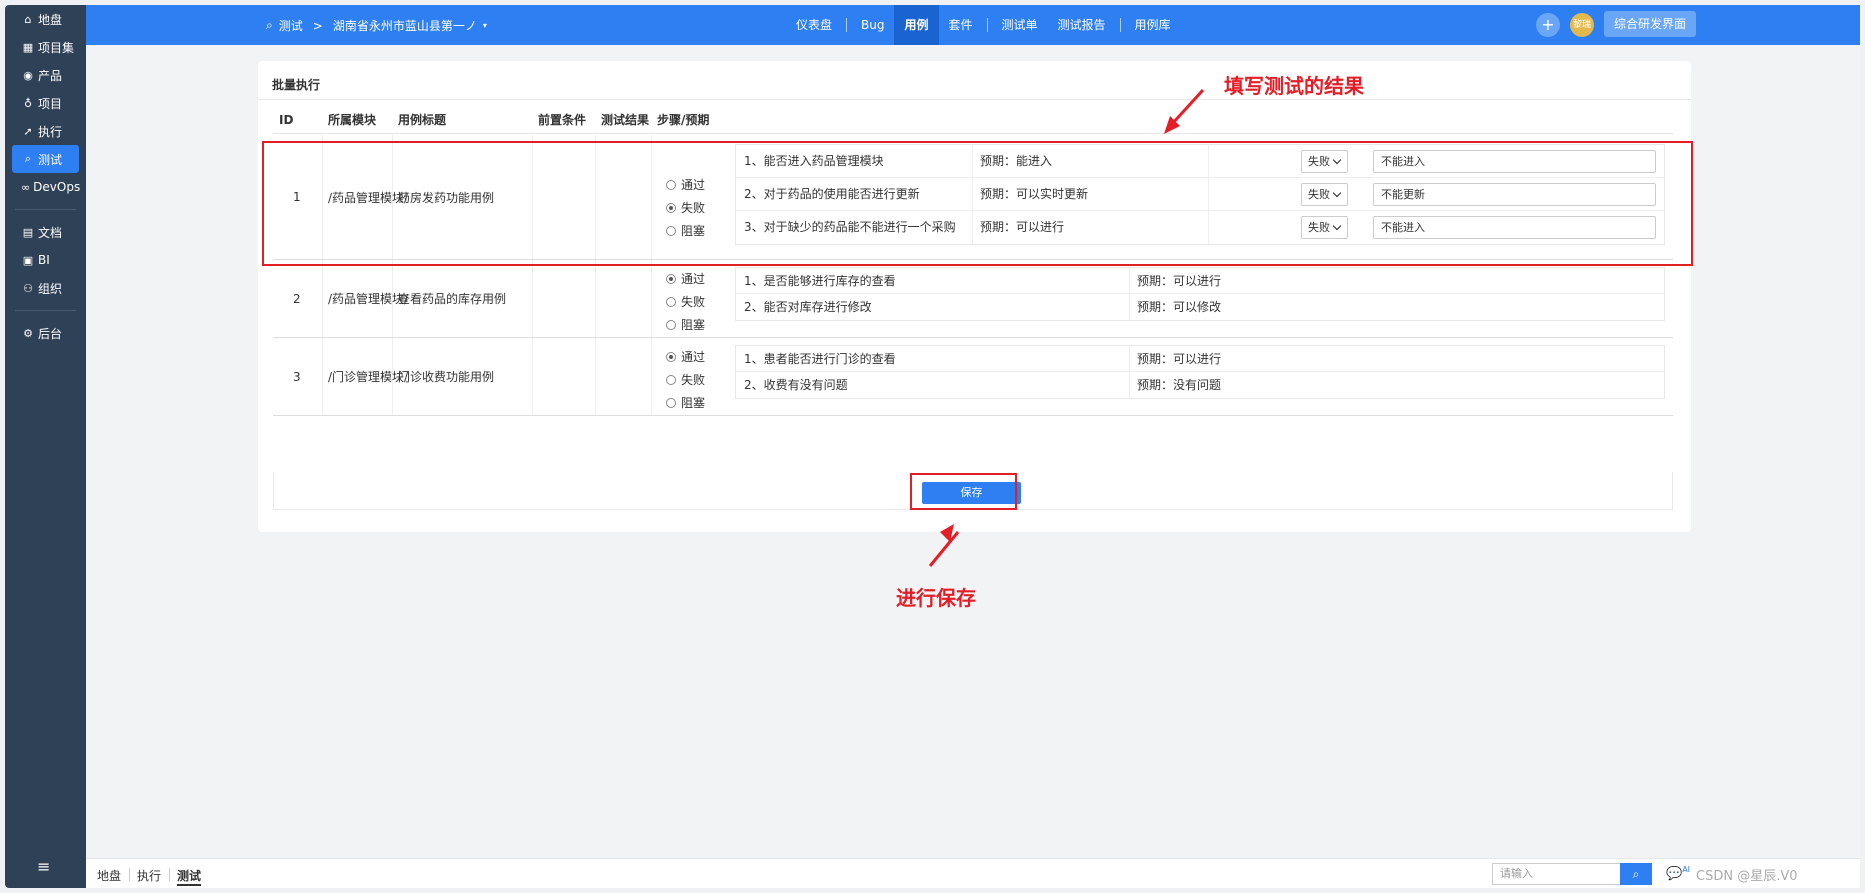  I want to click on footer-tab-execution: 执行, so click(149, 875).